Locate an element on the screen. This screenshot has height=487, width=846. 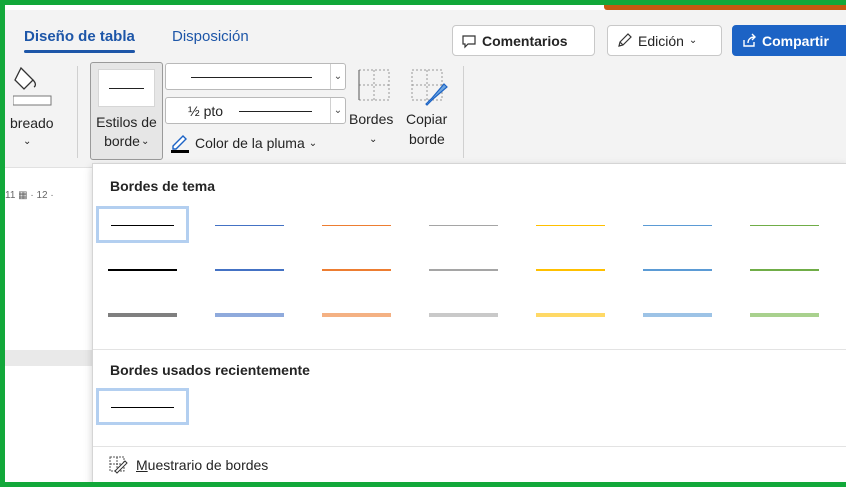
comentarios-label: Comentarios is located at coordinates (525, 40).